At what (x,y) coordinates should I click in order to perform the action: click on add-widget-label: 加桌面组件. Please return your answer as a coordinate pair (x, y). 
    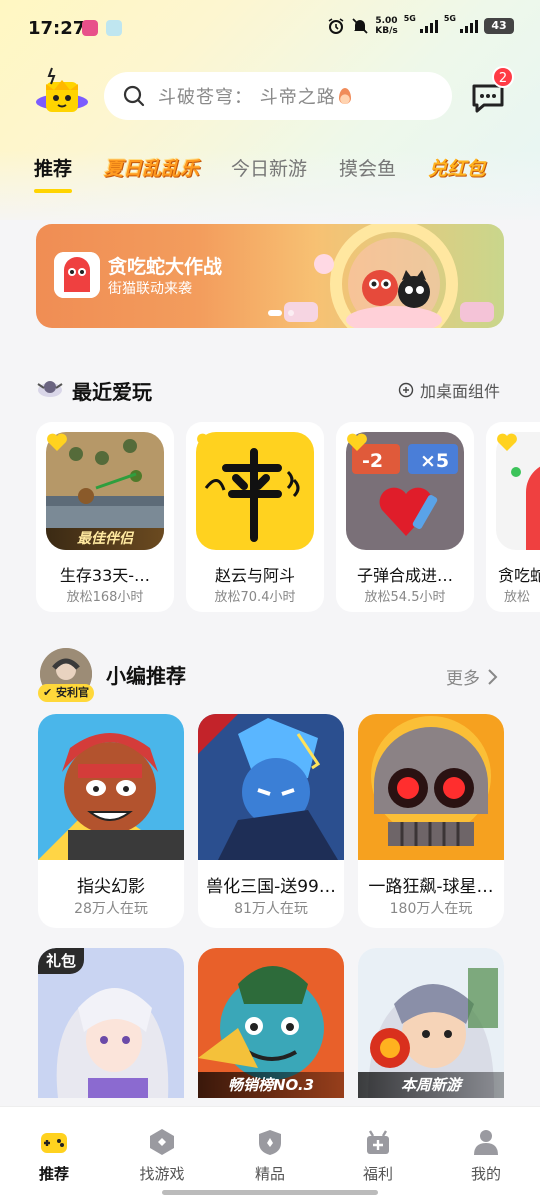
    Looking at the image, I should click on (460, 391).